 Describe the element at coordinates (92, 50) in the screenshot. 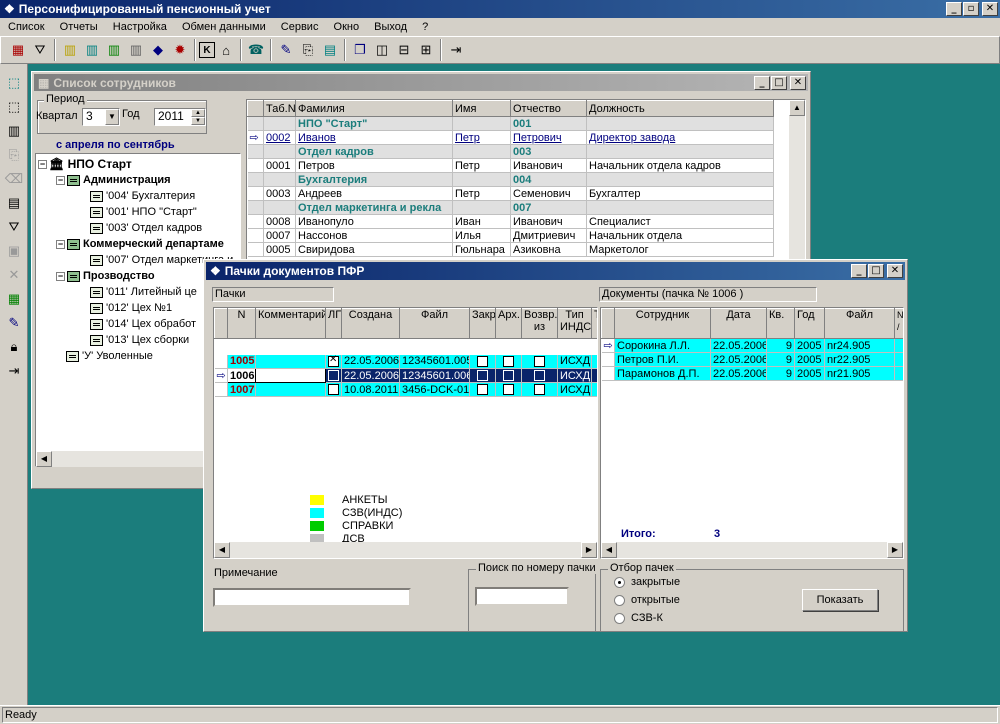

I see `book-cyan-icon: ▥` at that location.